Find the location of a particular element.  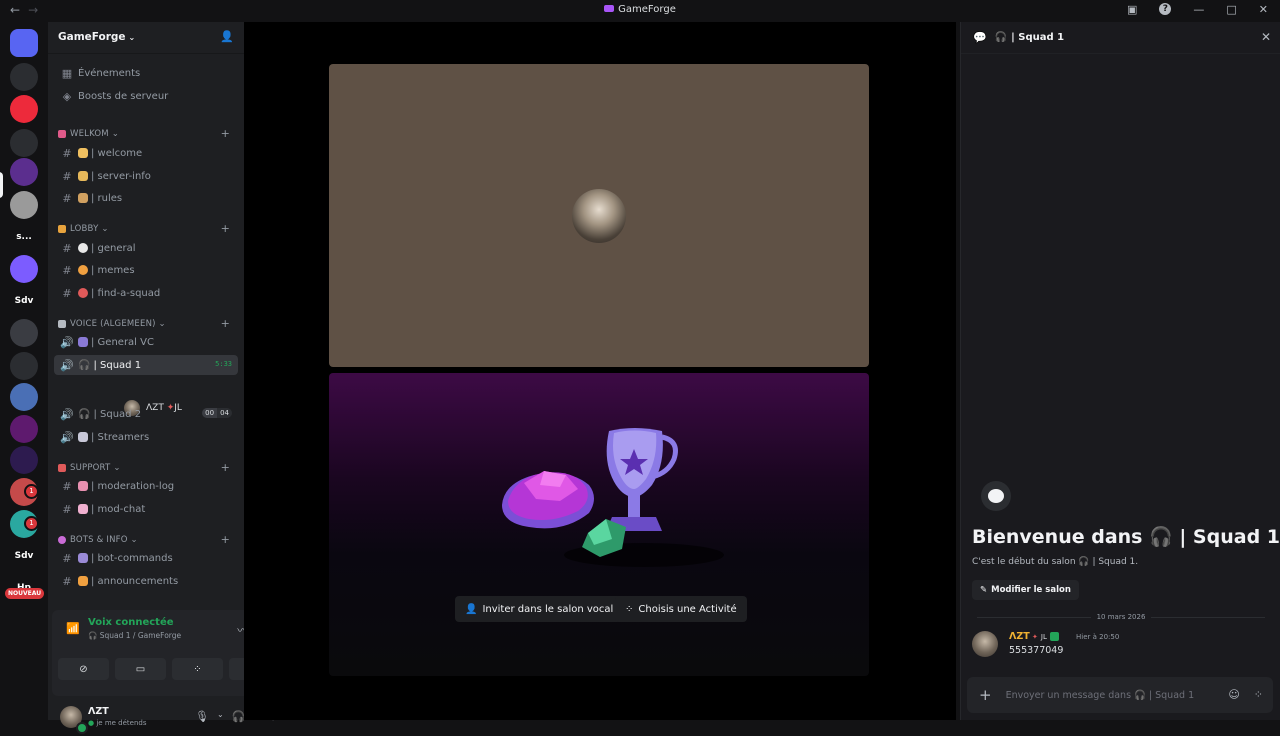

limit-max: 04 is located at coordinates (224, 413).